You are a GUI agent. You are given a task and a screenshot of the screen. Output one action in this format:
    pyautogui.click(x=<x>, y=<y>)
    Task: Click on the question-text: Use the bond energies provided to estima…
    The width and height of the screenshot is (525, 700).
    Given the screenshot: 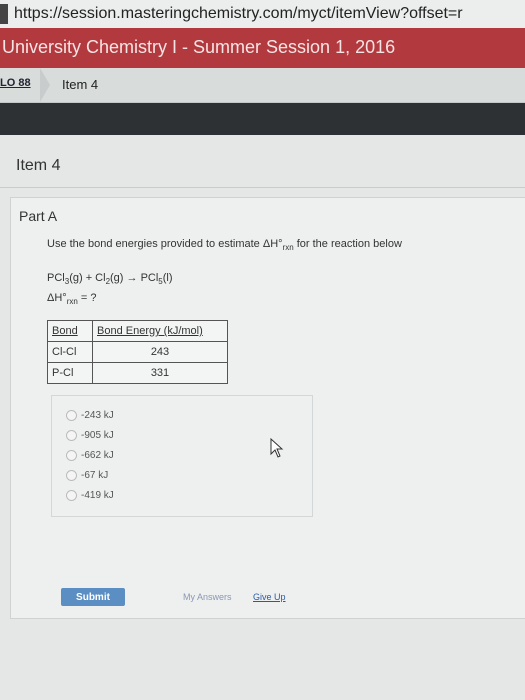 What is the action you would take?
    pyautogui.click(x=224, y=245)
    